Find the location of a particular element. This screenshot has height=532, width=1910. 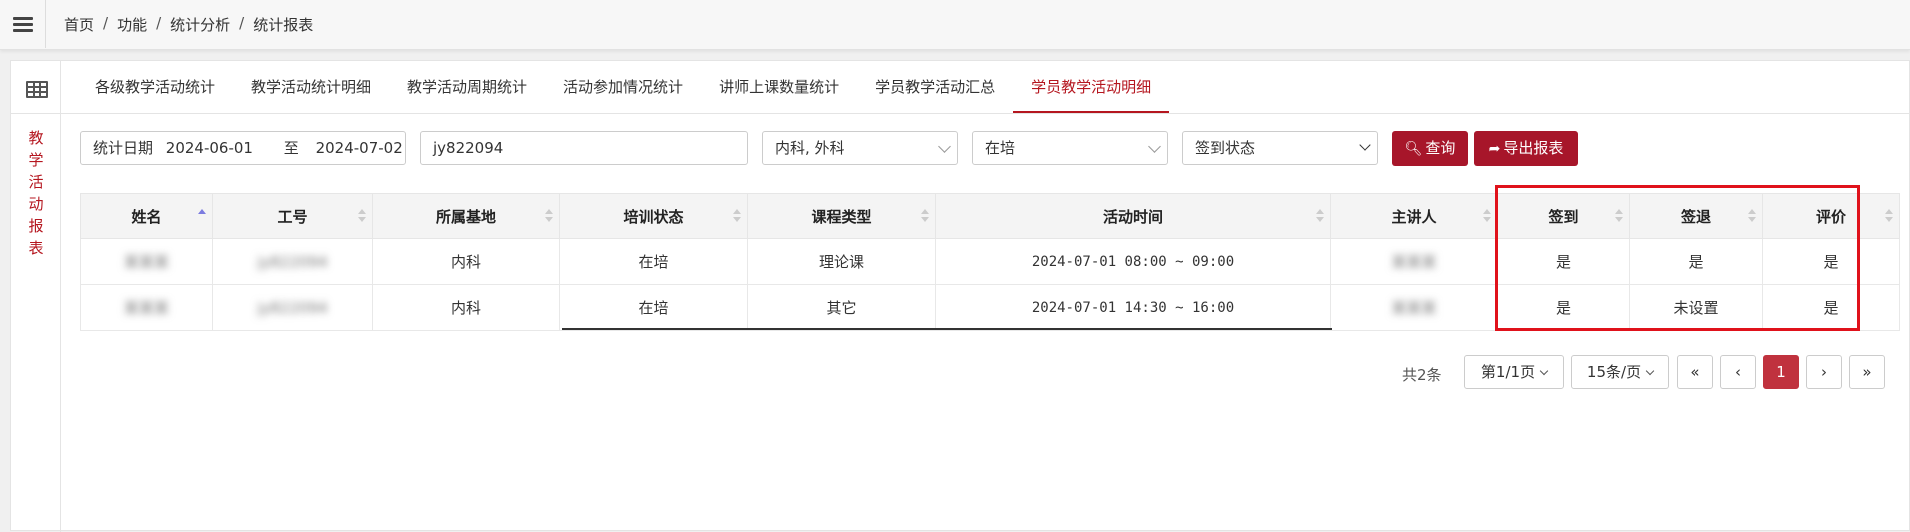

date-range-field: 统计日期 2024-06-01 至 2024-07-02 is located at coordinates (243, 148).